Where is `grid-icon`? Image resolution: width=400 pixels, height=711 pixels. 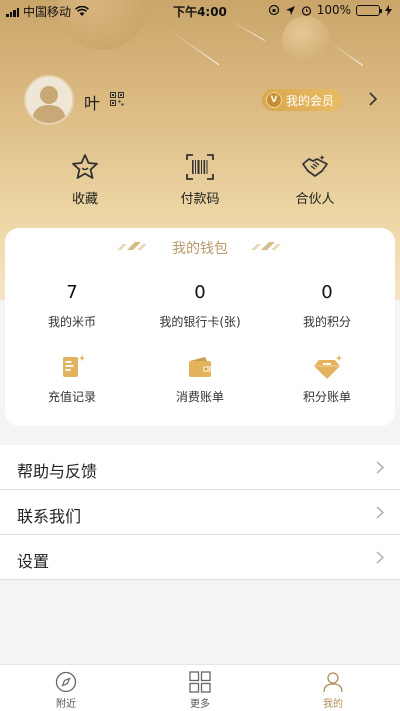 grid-icon is located at coordinates (200, 682).